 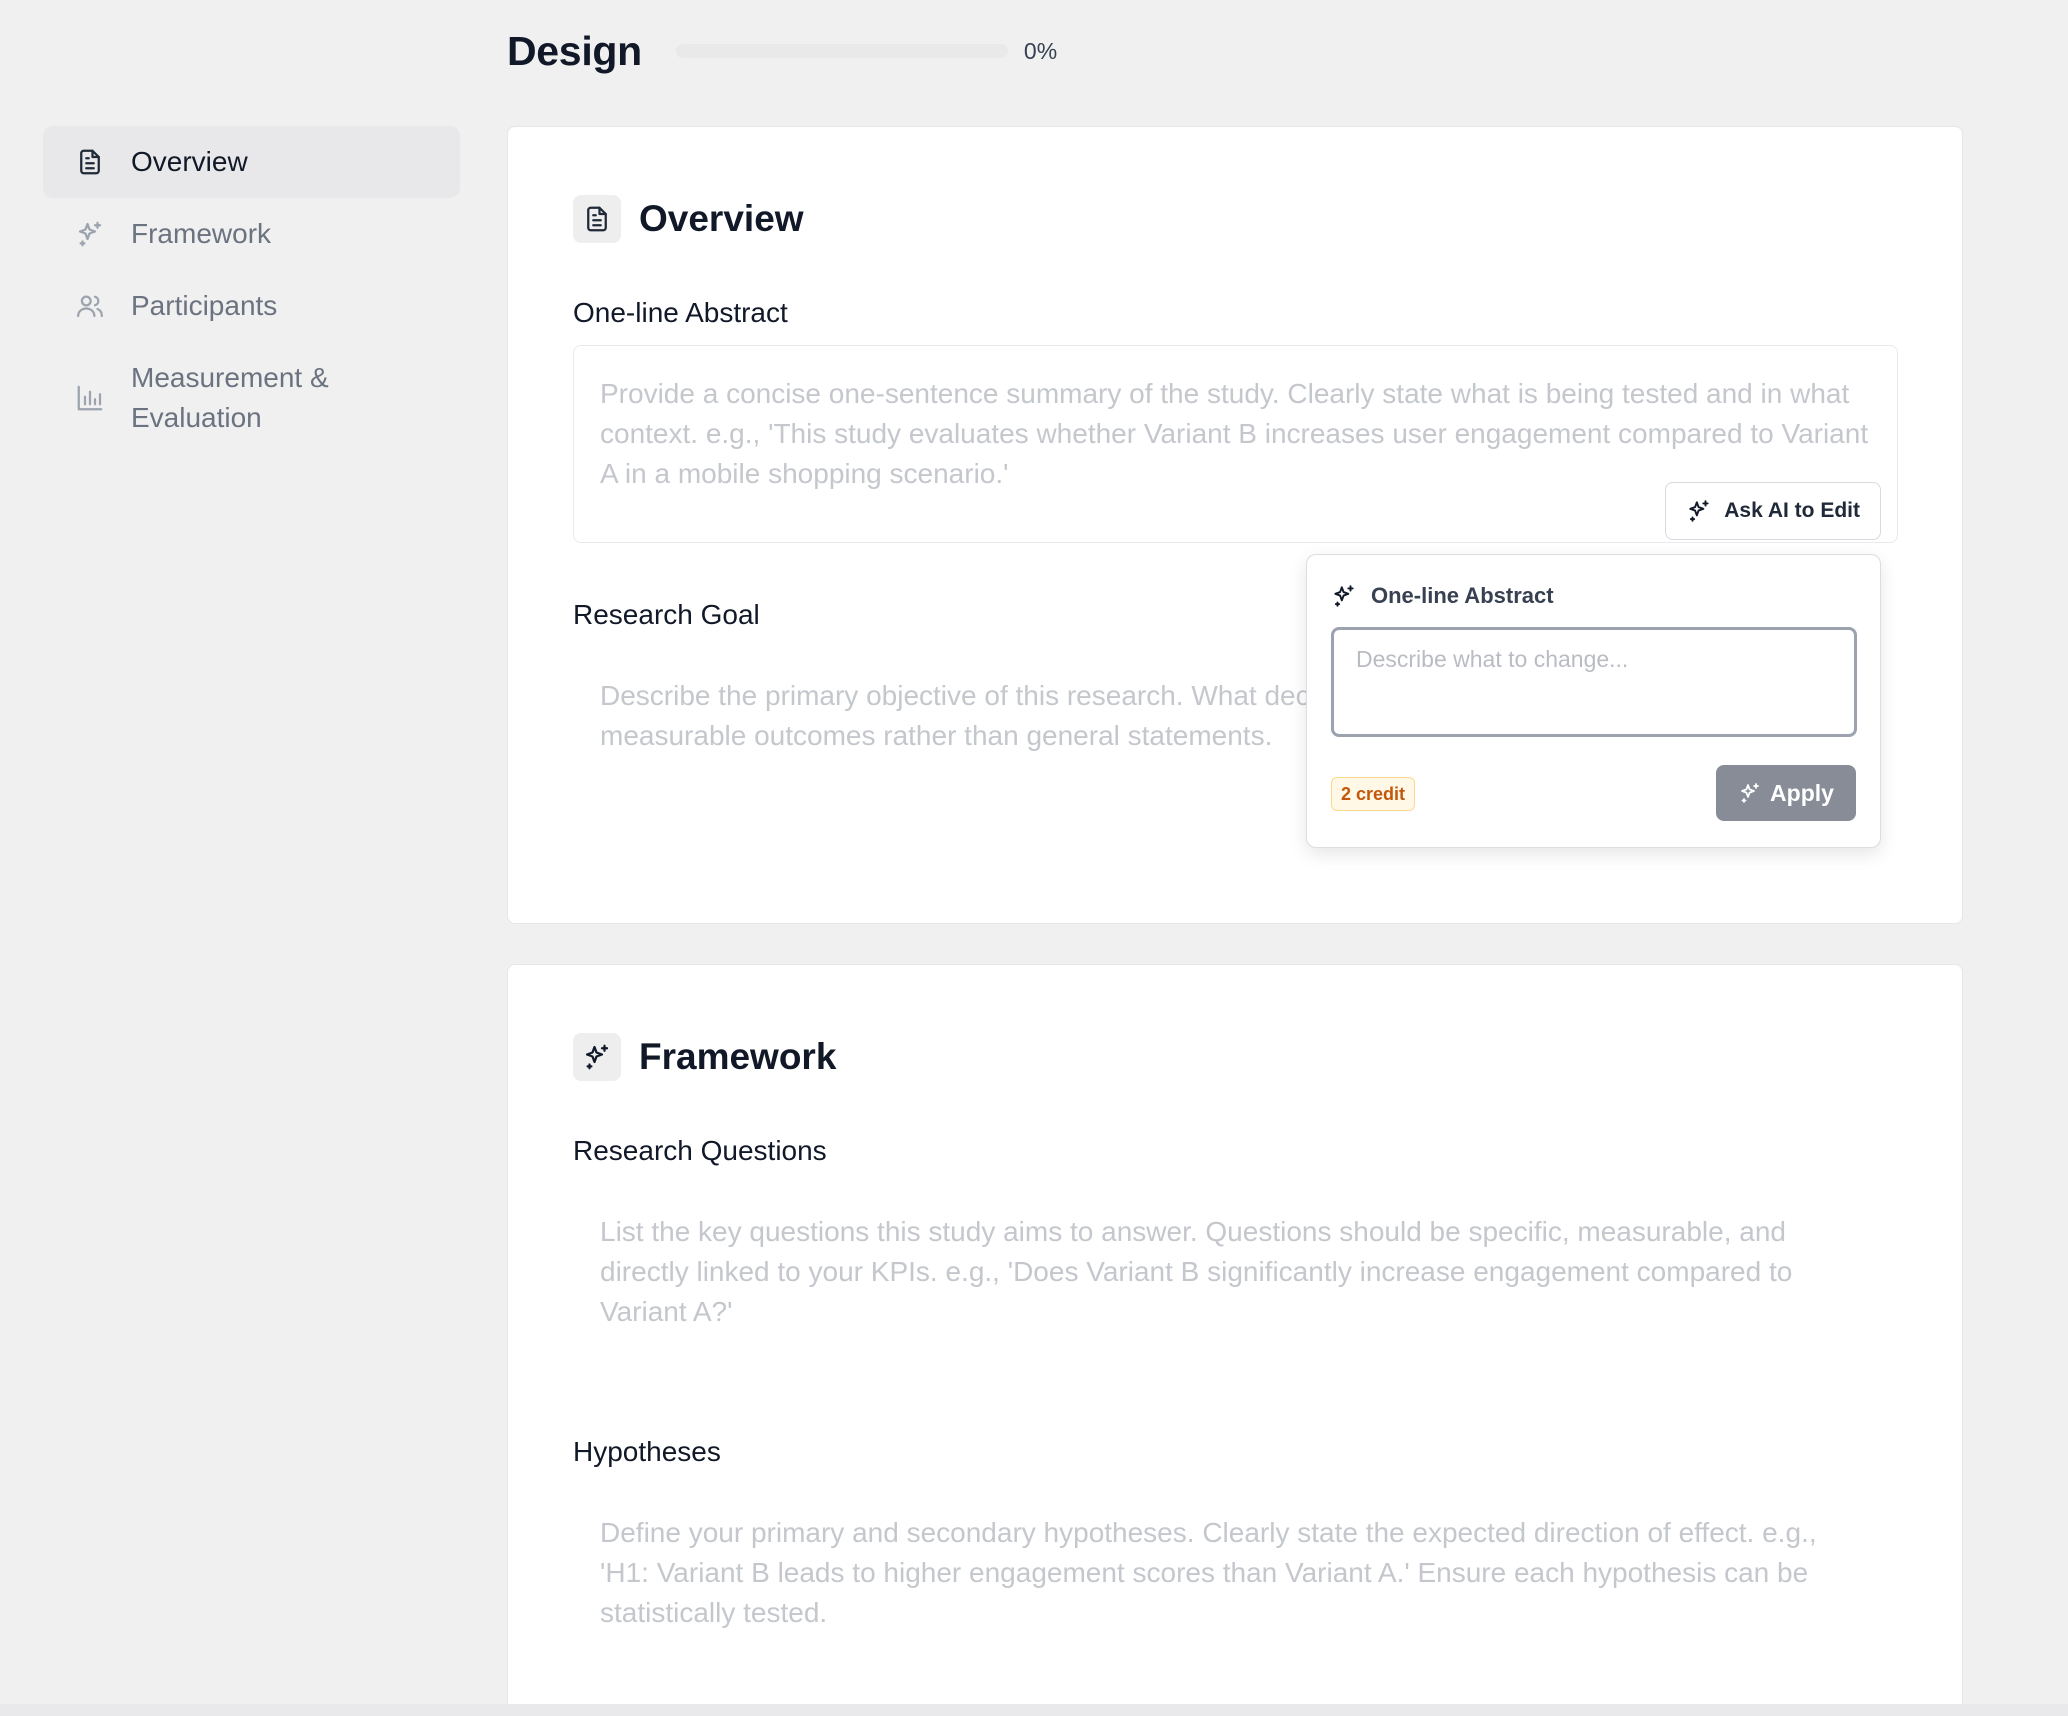 What do you see at coordinates (189, 161) in the screenshot?
I see `sidebar-item-label: Overview` at bounding box center [189, 161].